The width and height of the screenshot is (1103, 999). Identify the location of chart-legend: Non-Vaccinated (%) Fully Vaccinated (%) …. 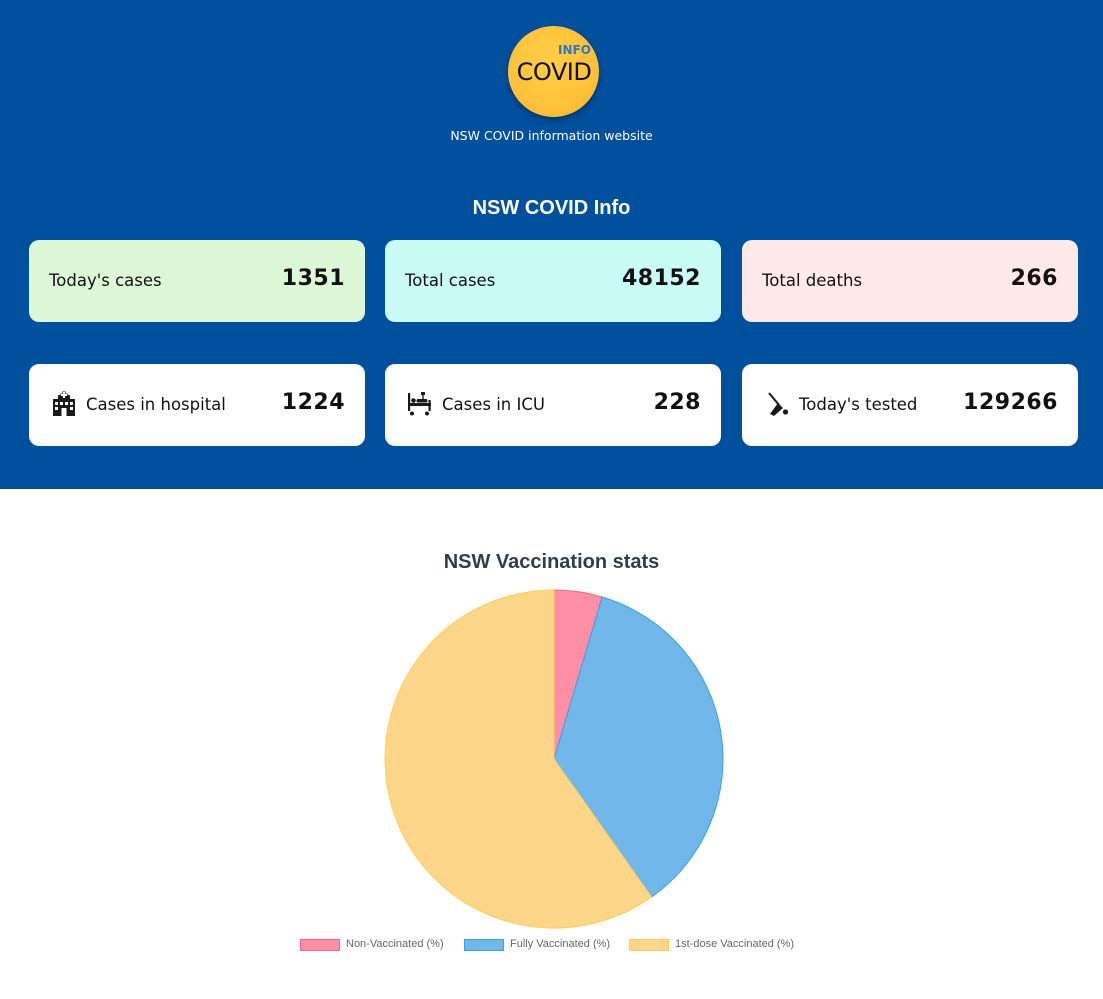
(551, 945).